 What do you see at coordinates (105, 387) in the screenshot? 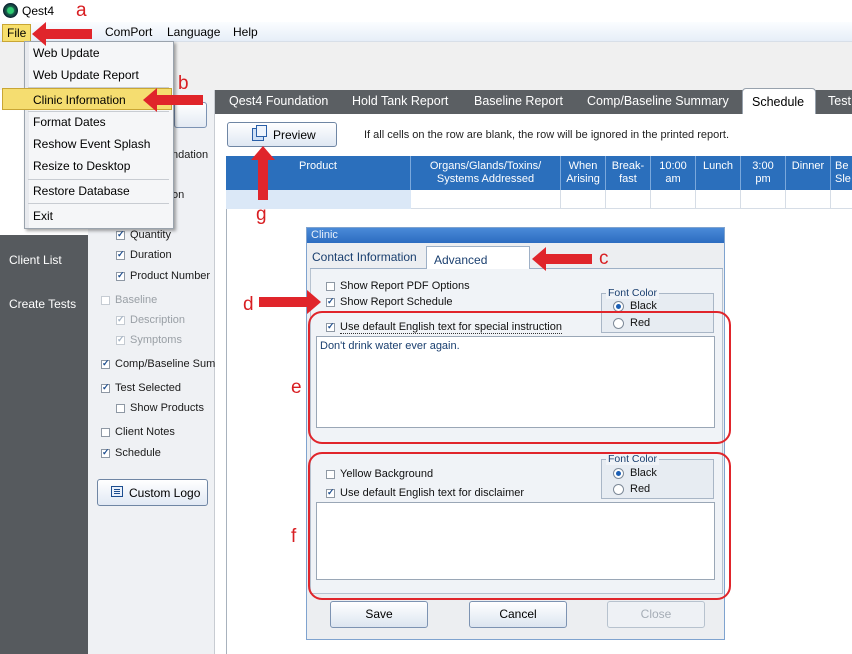
I see `checkbox-test-selected` at bounding box center [105, 387].